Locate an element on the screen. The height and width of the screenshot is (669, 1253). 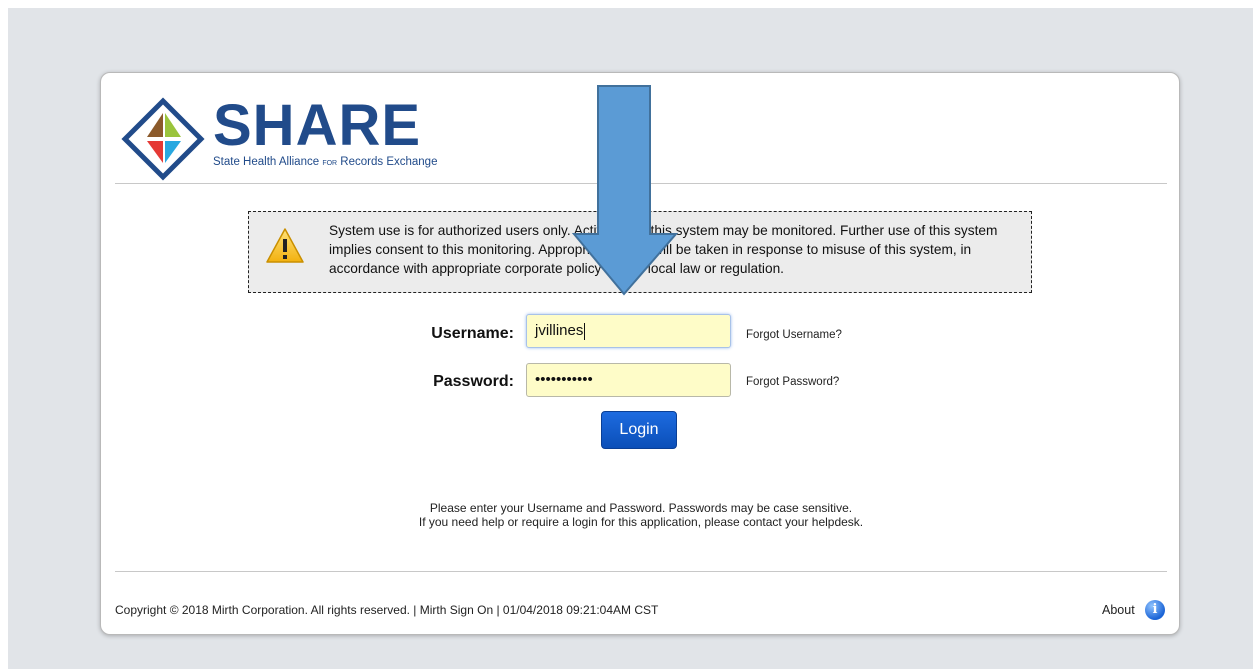
header-divider is located at coordinates (641, 183).